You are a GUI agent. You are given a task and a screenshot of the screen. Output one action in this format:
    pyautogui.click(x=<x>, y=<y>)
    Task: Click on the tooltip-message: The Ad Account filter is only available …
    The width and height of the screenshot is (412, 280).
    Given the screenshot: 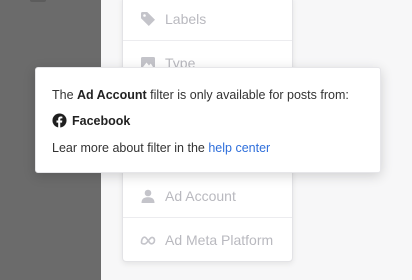 What is the action you would take?
    pyautogui.click(x=200, y=95)
    